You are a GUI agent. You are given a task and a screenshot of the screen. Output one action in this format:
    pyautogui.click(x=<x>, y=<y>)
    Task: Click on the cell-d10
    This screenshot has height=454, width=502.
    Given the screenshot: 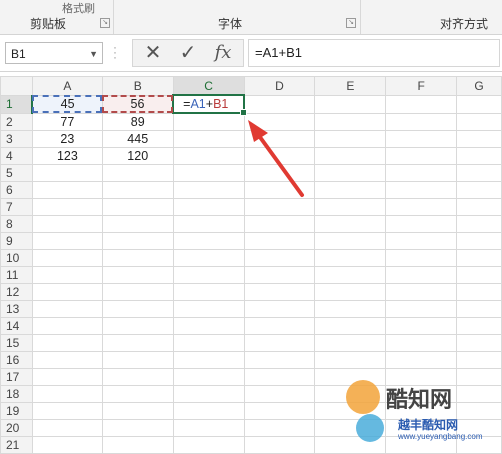 What is the action you would take?
    pyautogui.click(x=279, y=258)
    